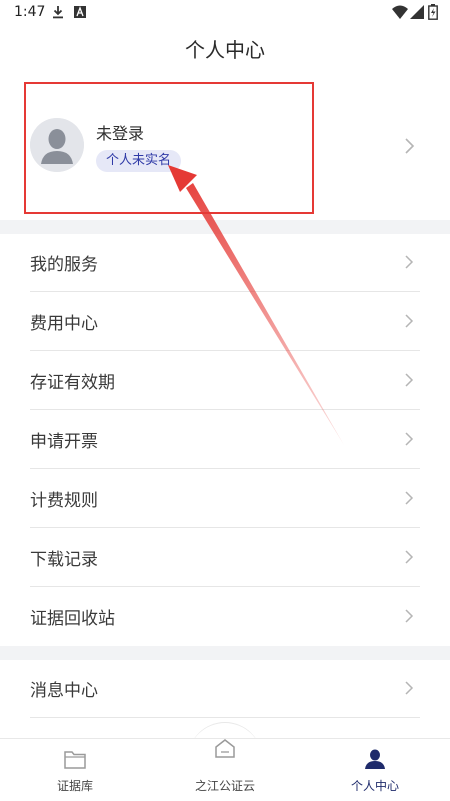  Describe the element at coordinates (225, 263) in the screenshot. I see `menu-item-my-services: 我的服务` at that location.